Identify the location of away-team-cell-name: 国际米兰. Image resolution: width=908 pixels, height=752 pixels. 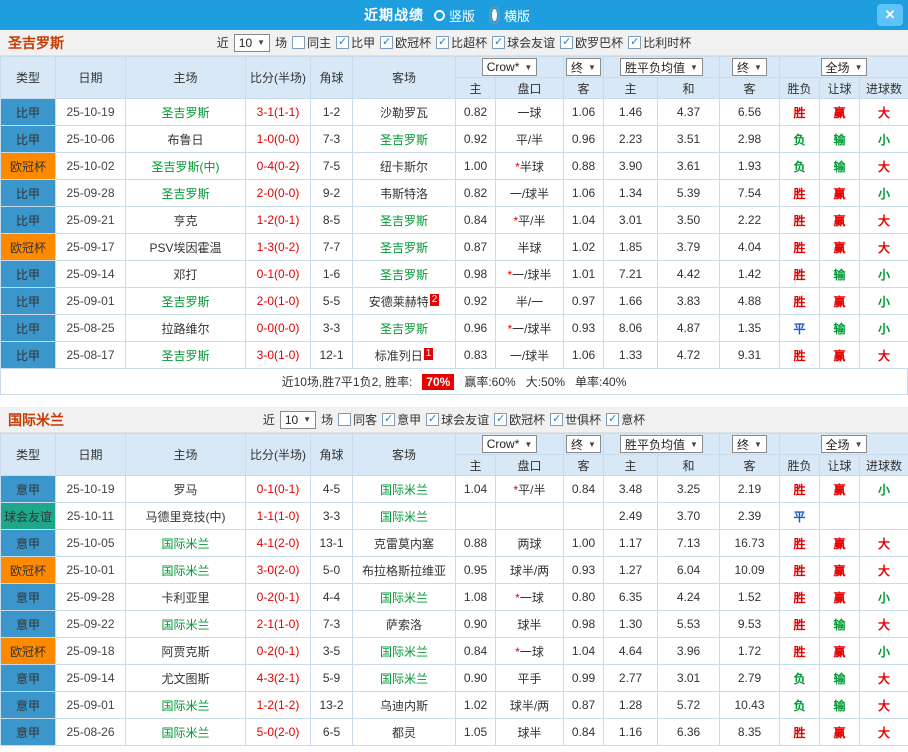
(403, 516).